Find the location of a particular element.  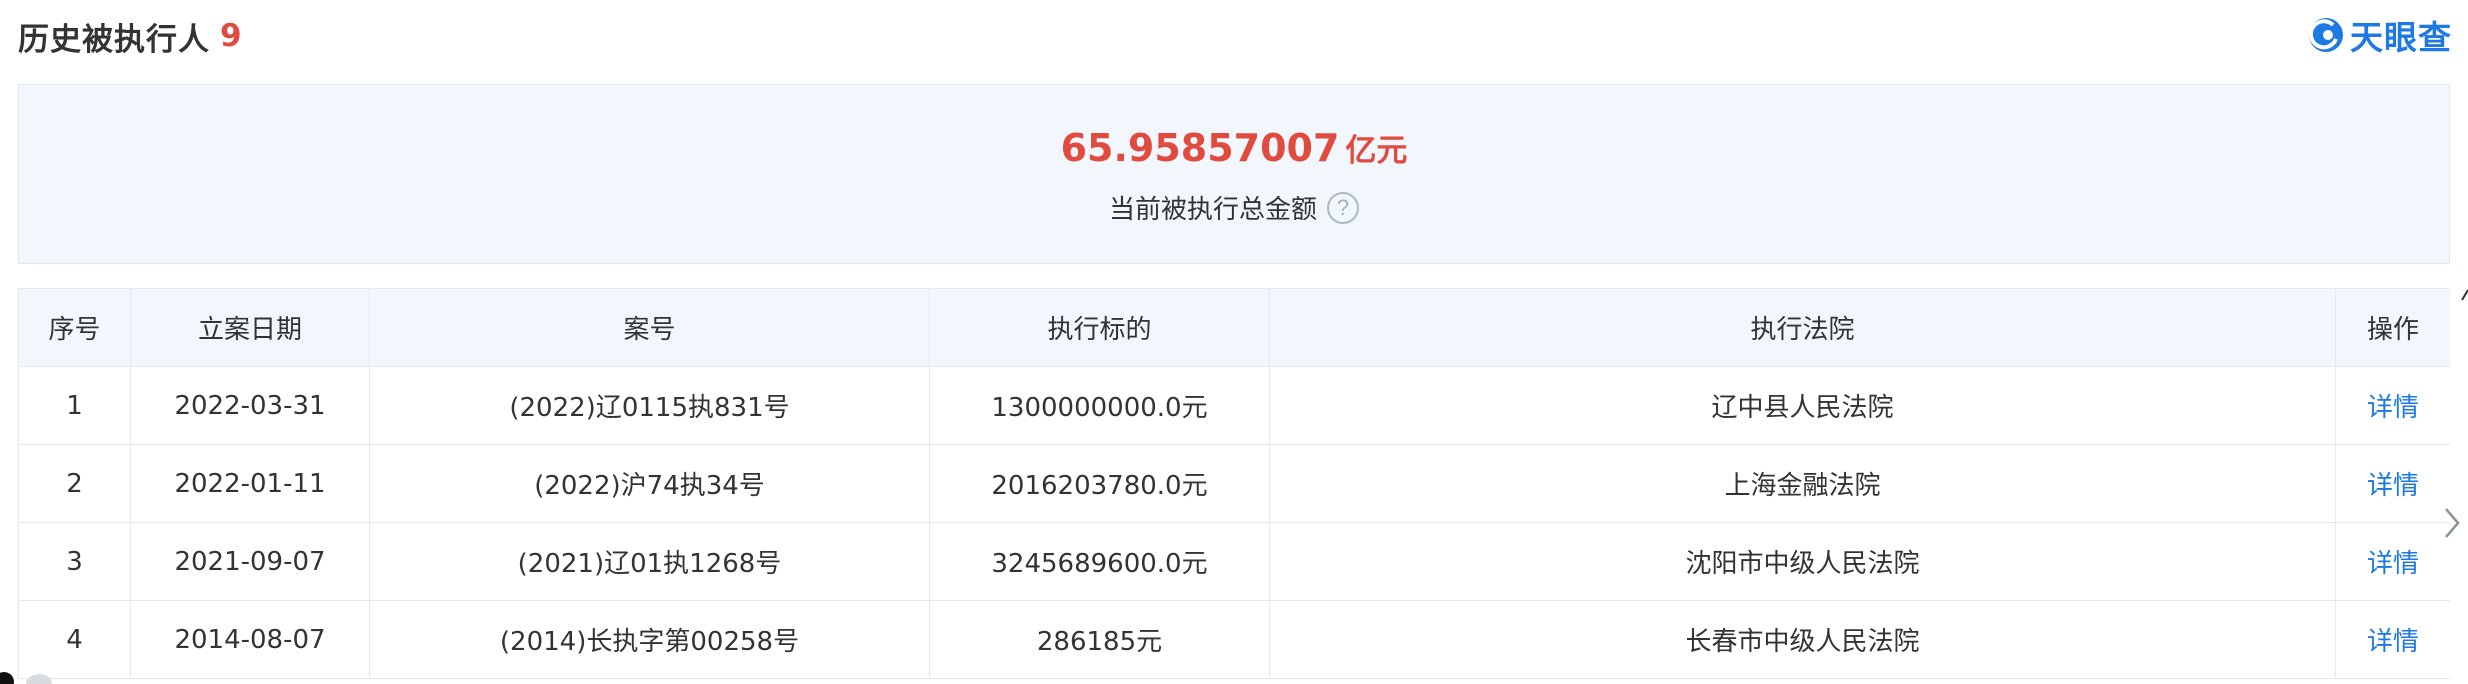

cell-court: 辽中县人民法院 is located at coordinates (1802, 405).